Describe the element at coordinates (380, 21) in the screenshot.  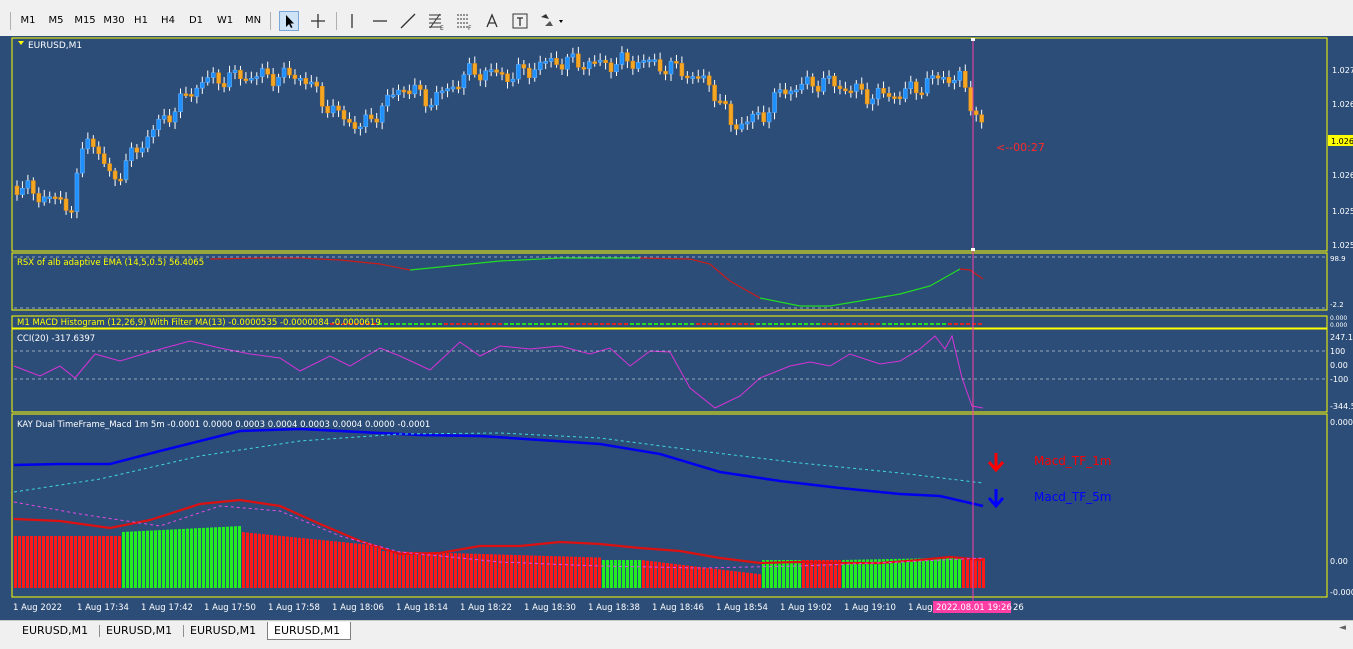
I see `horizontal-line-icon` at that location.